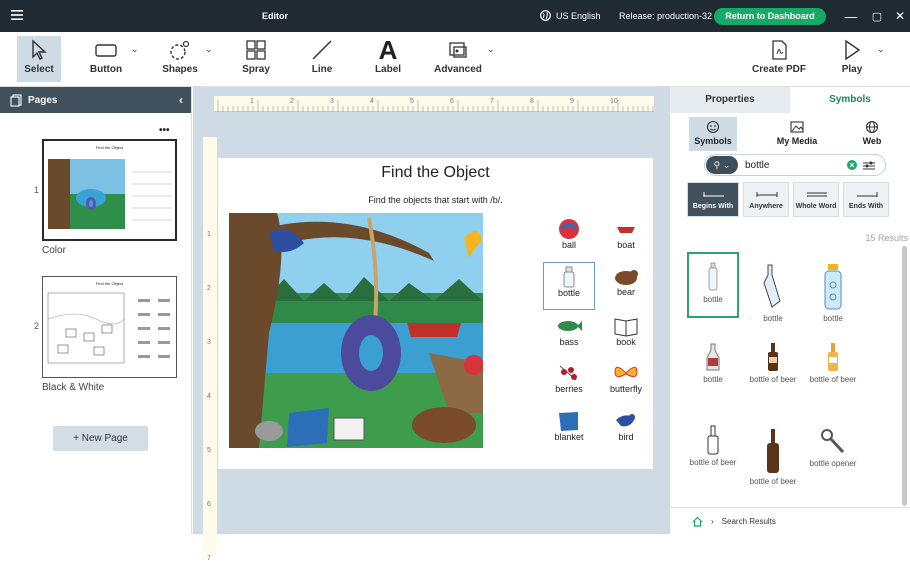  I want to click on results-scrollbar, so click(904, 376).